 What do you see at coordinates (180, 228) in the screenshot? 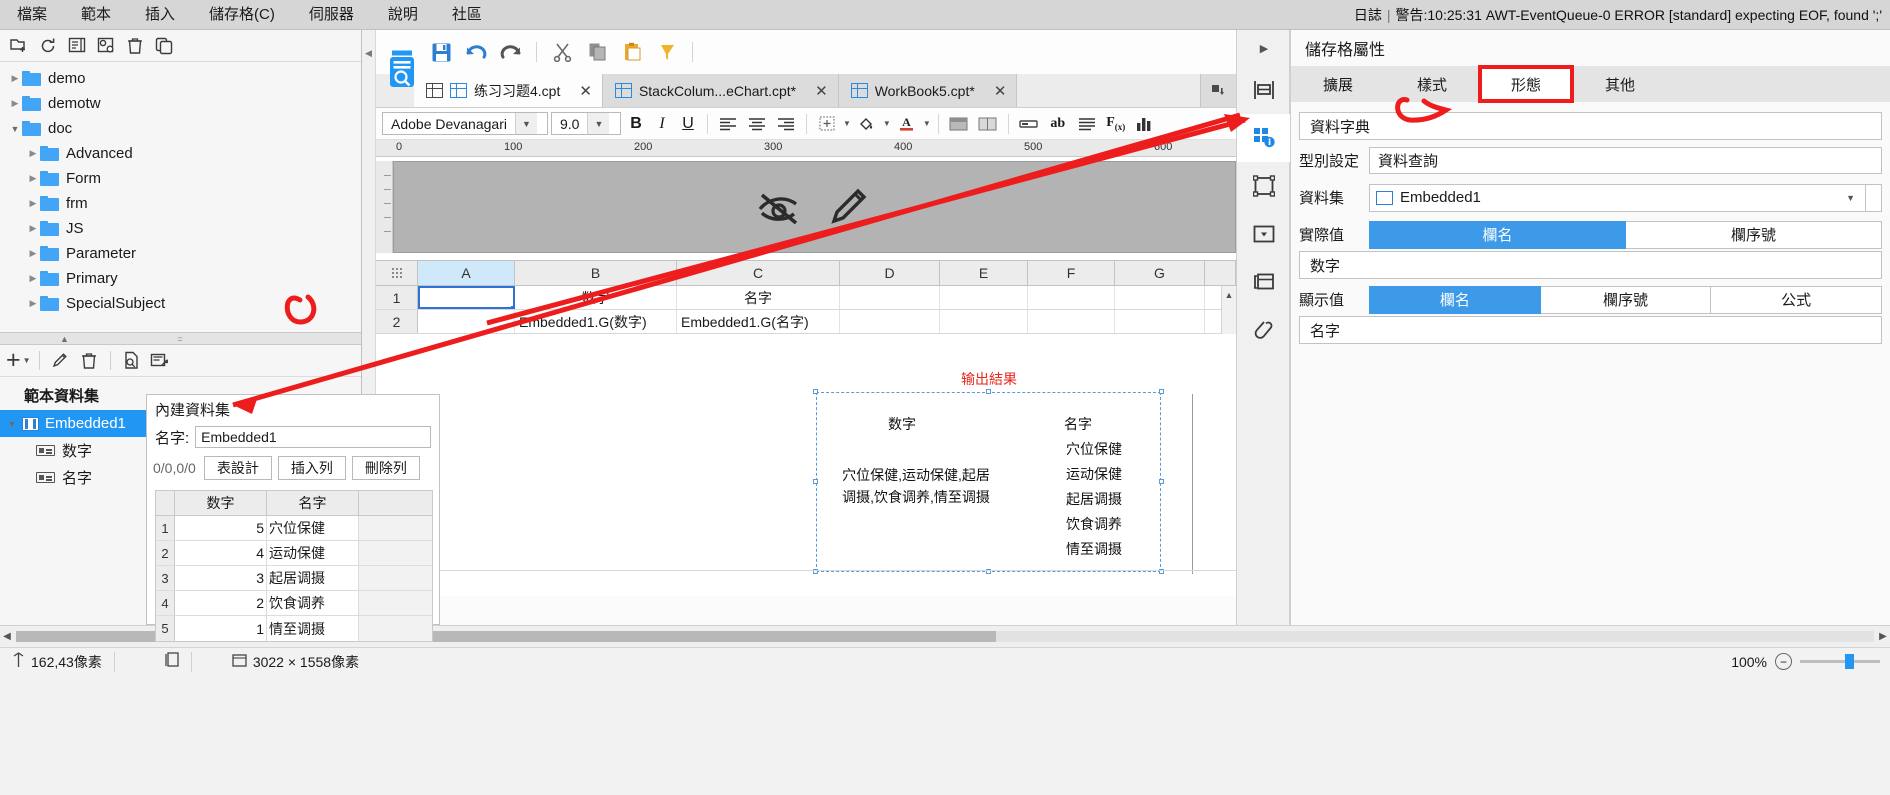
I see `tree-item-js: ▶ JS` at bounding box center [180, 228].